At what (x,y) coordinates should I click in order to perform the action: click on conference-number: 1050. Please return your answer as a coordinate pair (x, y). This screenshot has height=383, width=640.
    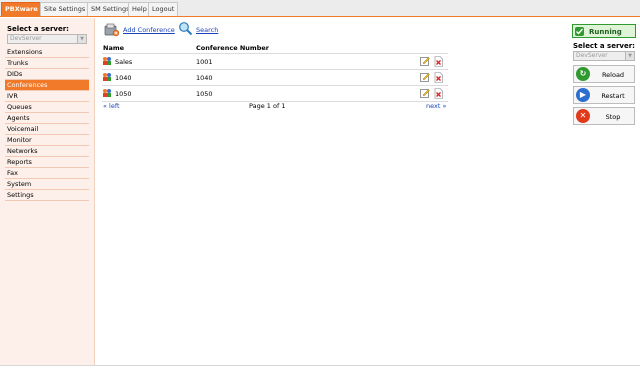
    Looking at the image, I should click on (204, 94).